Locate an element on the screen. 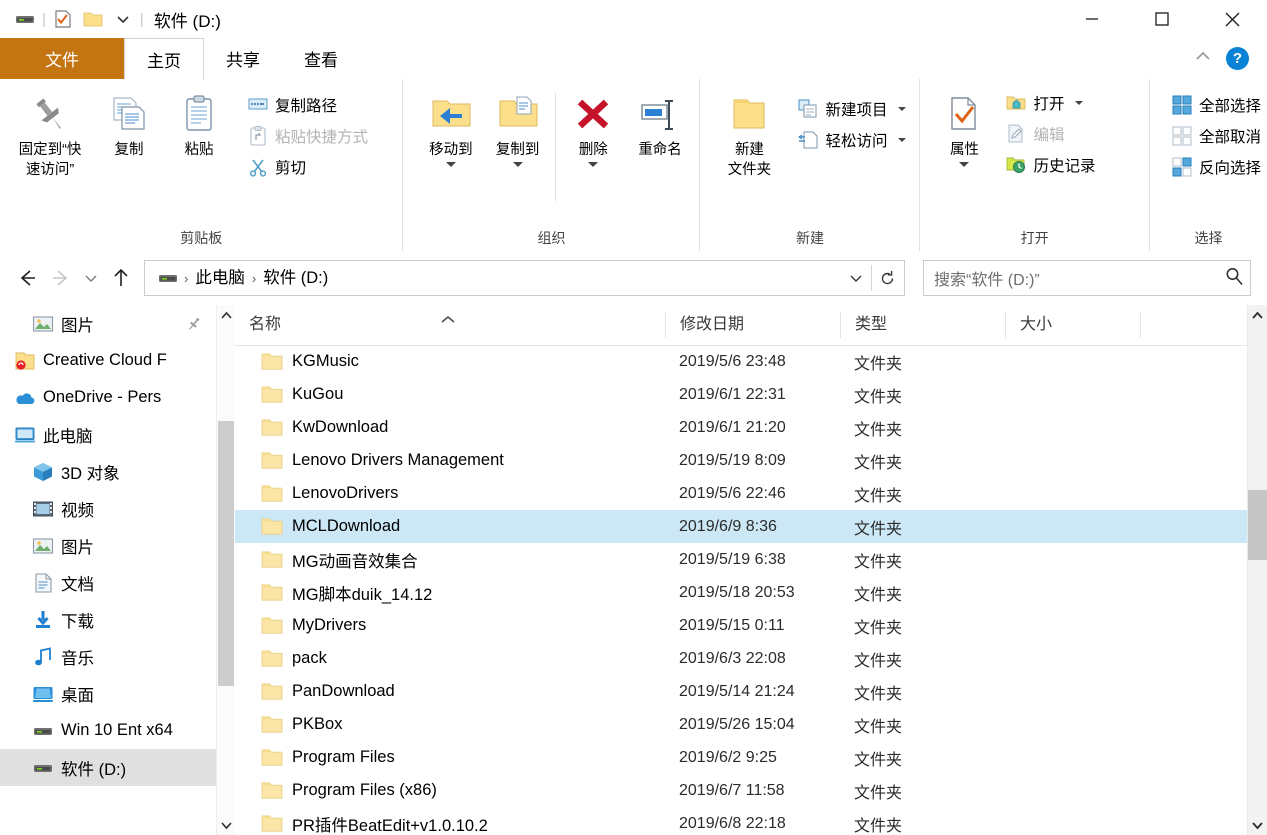 The image size is (1267, 835). tab-file: 文件 is located at coordinates (62, 58).